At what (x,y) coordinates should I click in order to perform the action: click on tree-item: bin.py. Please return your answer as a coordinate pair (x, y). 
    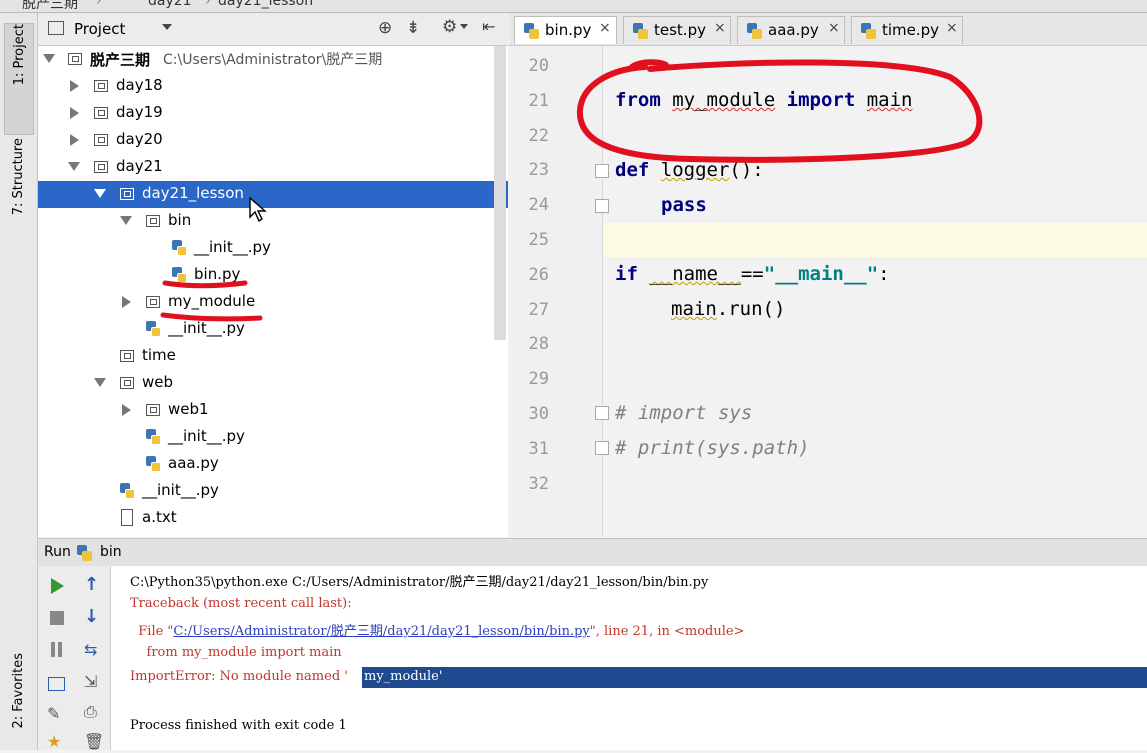
    Looking at the image, I should click on (273, 275).